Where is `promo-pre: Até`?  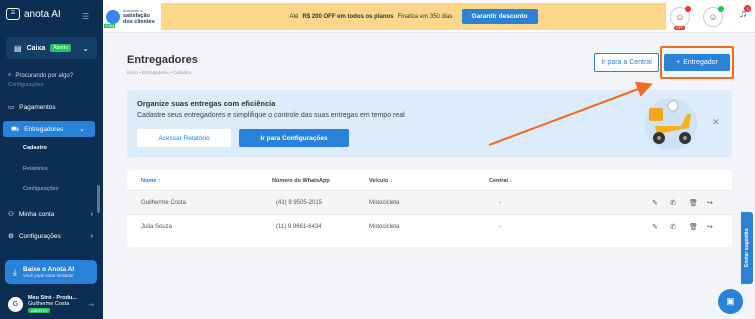
promo-pre: Até is located at coordinates (294, 16).